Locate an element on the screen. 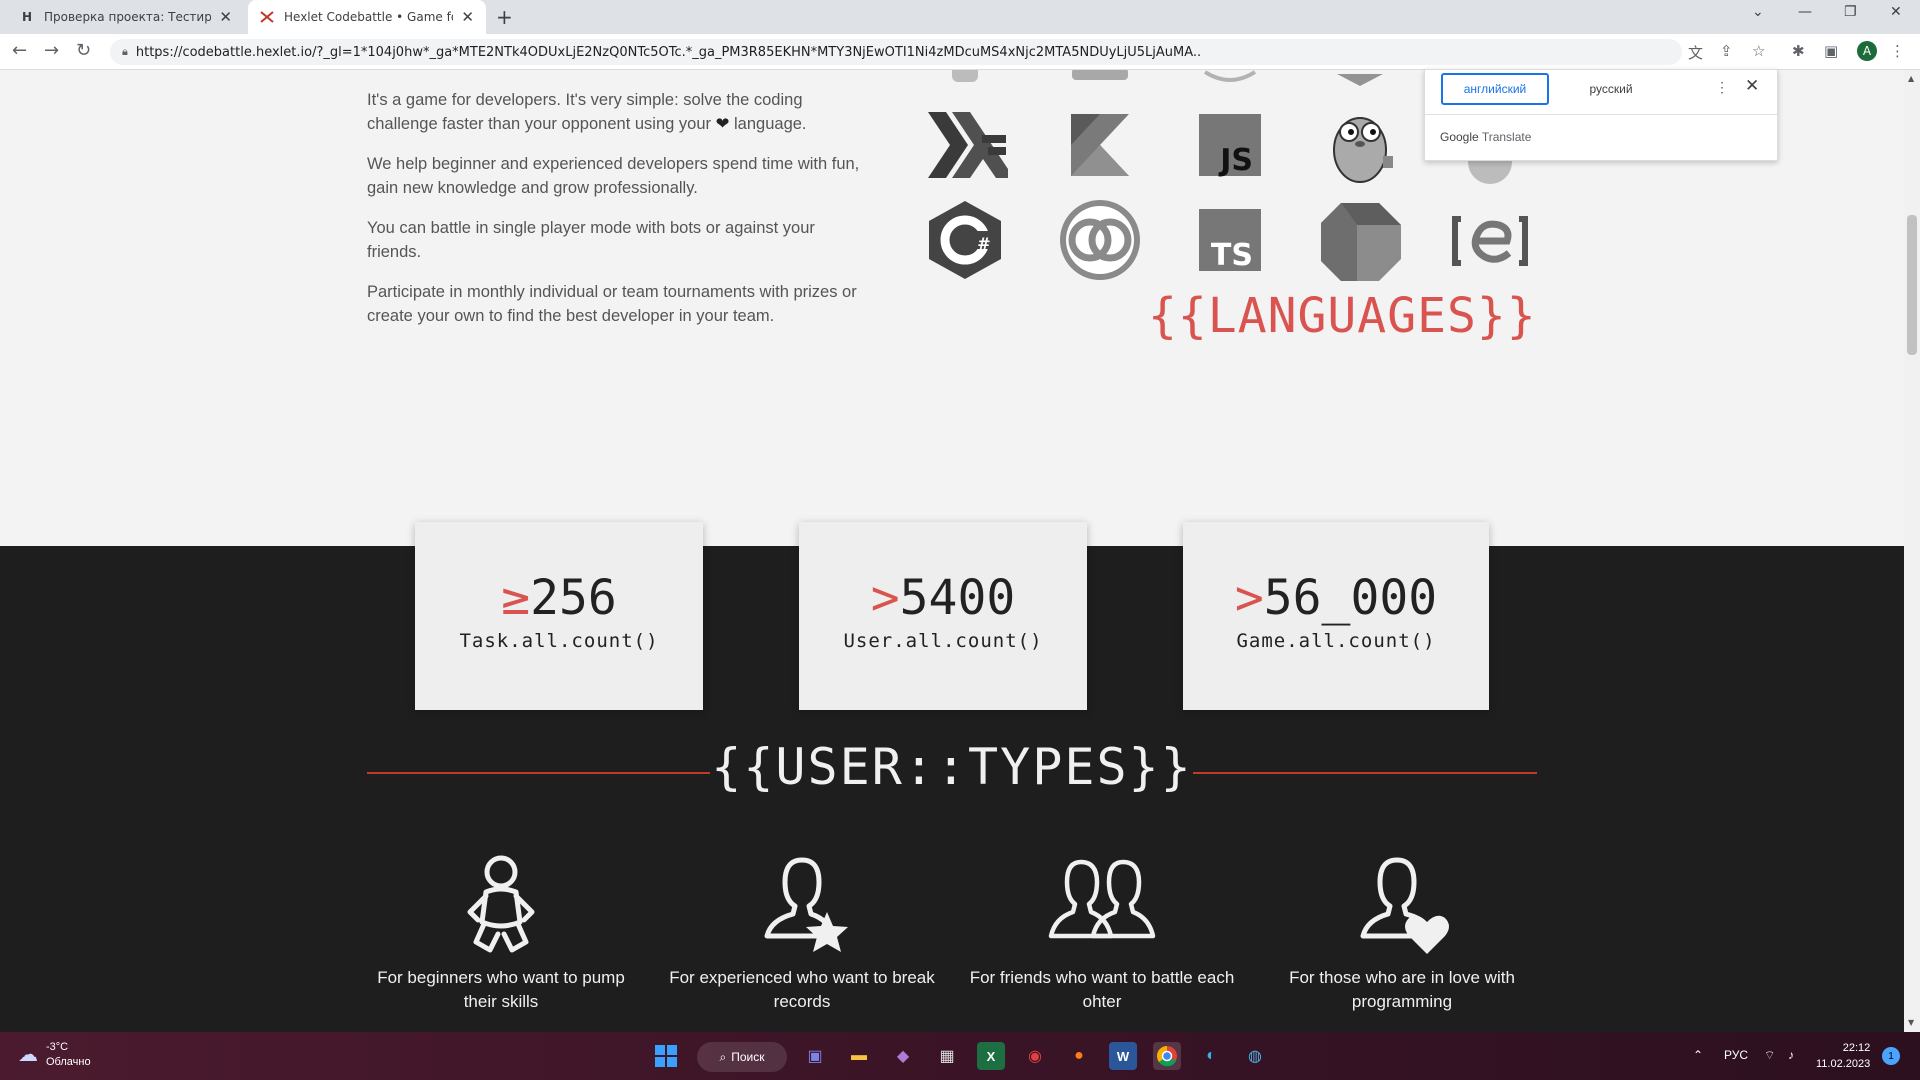 The image size is (1920, 1080). stat-card-games: >56_000 Game.all.count() is located at coordinates (1336, 616).